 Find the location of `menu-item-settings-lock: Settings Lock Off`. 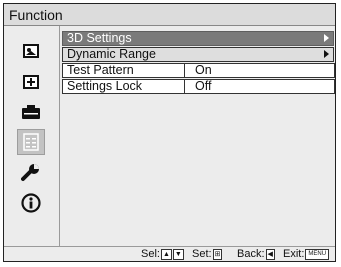

menu-item-settings-lock: Settings Lock Off is located at coordinates (198, 86).